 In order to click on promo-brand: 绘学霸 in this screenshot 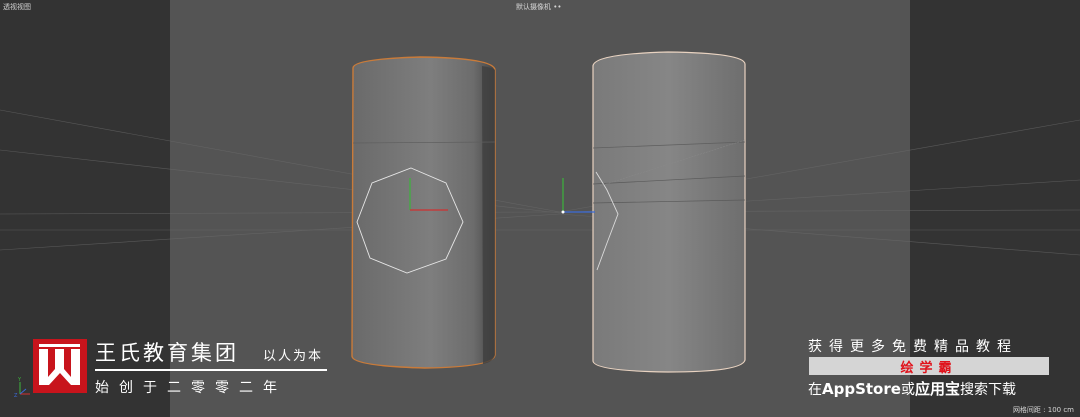, I will do `click(929, 368)`.